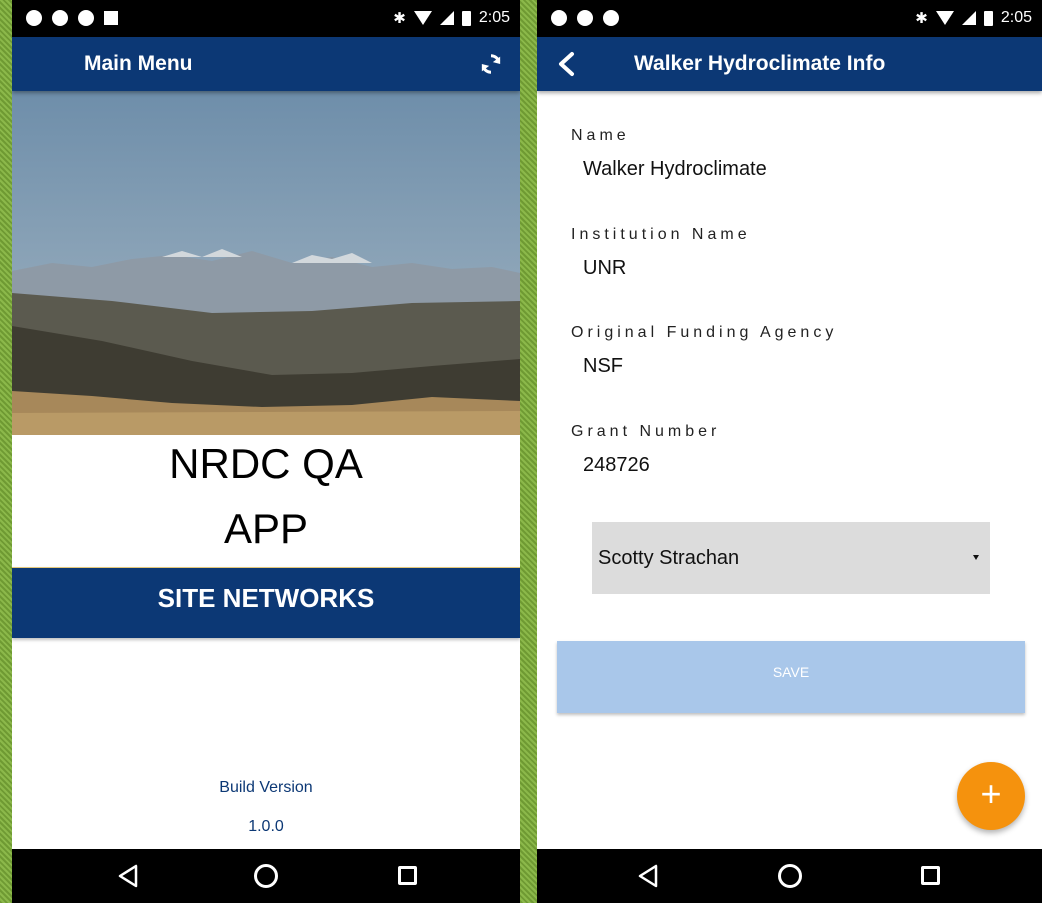 The image size is (1042, 903). Describe the element at coordinates (266, 463) in the screenshot. I see `app-title-line-1: NRDC QA` at that location.